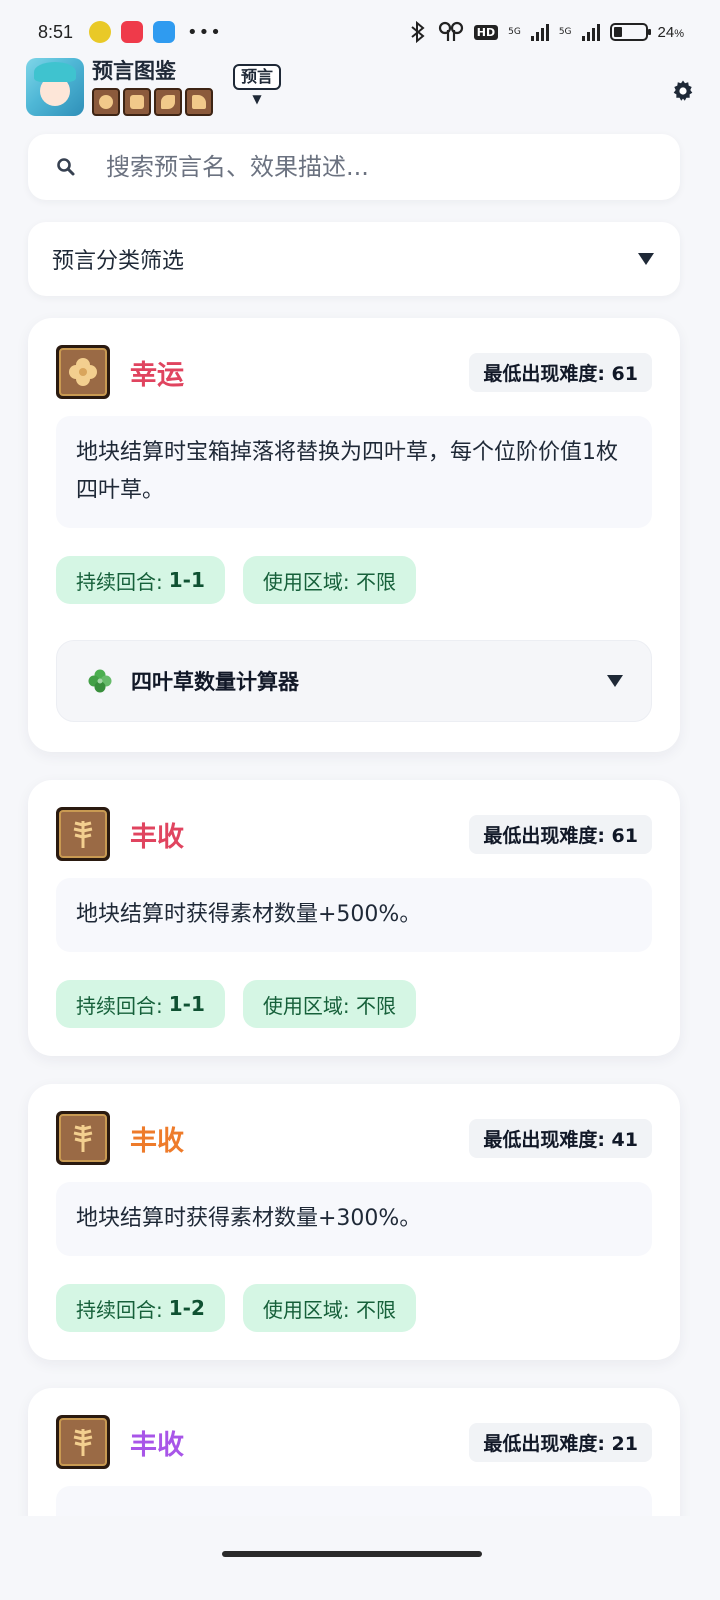 This screenshot has width=720, height=1600. Describe the element at coordinates (137, 102) in the screenshot. I see `book-icon` at that location.